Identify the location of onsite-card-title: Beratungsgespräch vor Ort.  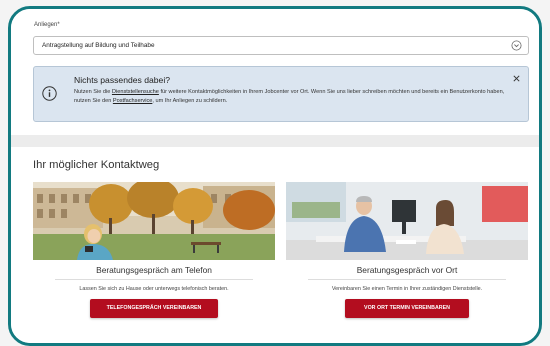
(407, 270).